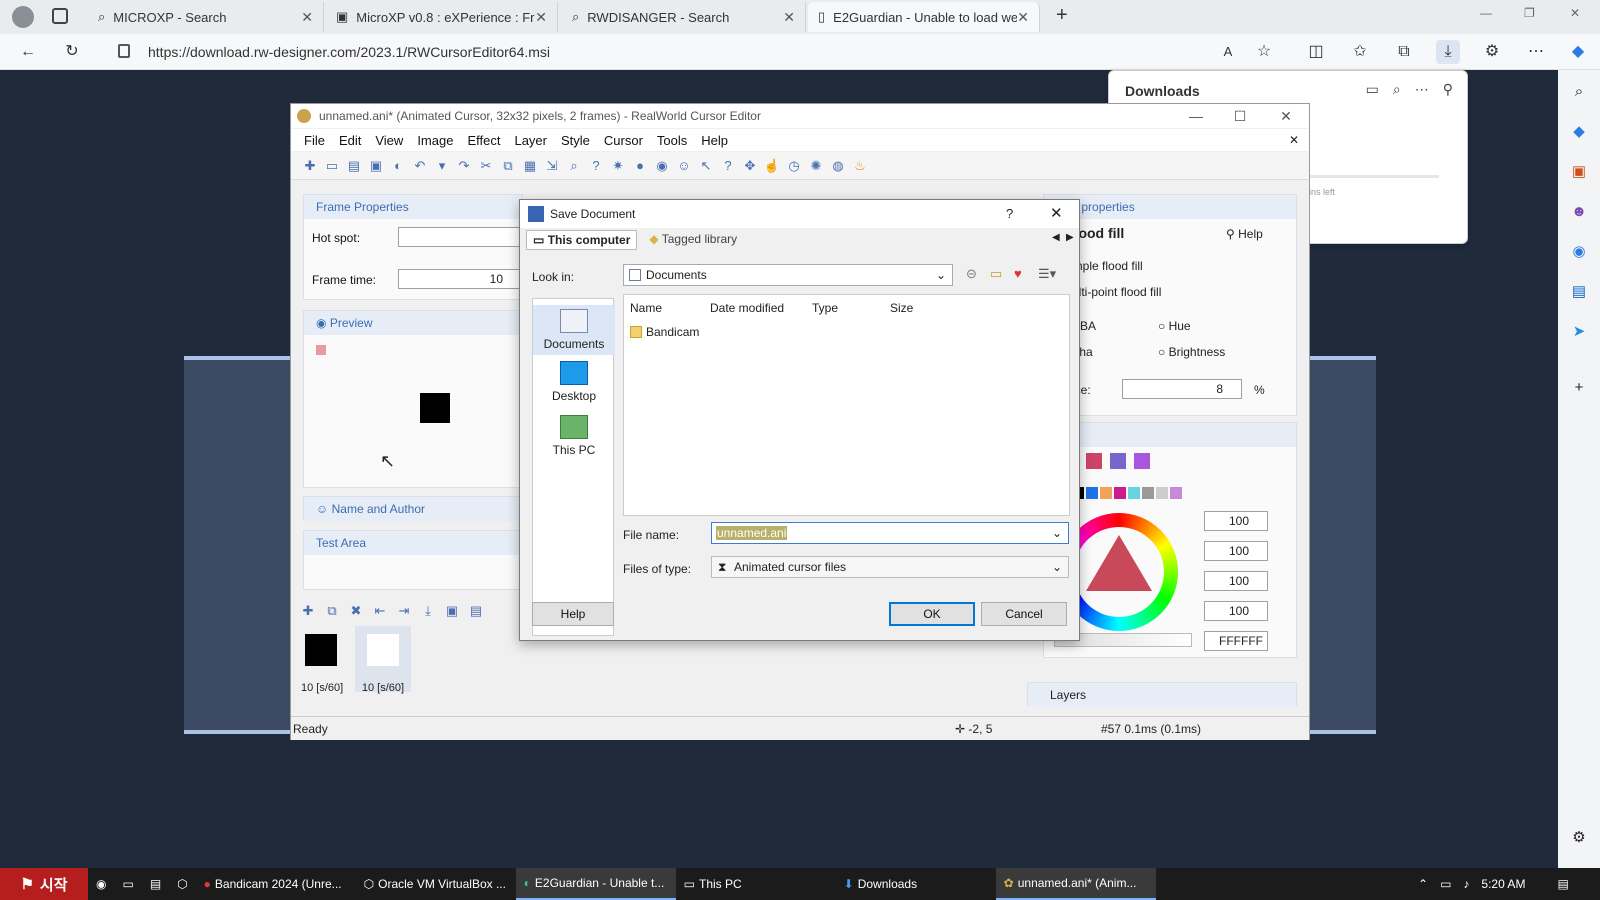 The width and height of the screenshot is (1600, 900). I want to click on open-icon: ▭, so click(332, 166).